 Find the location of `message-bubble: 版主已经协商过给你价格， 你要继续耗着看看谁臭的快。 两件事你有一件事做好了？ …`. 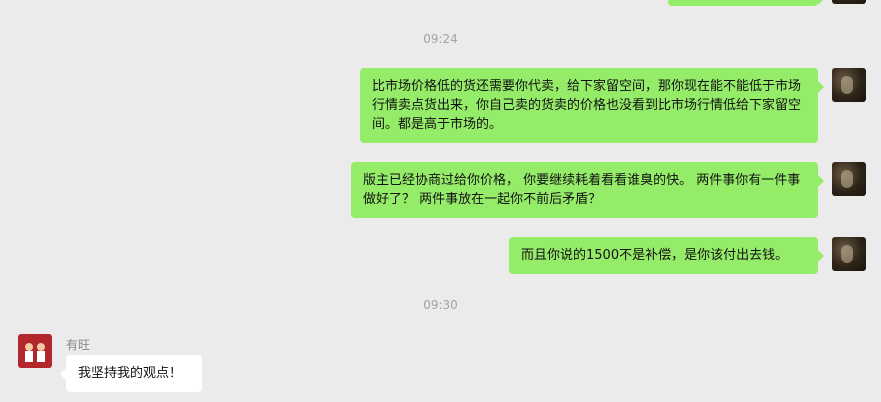

message-bubble: 版主已经协商过给你价格， 你要继续耗着看看谁臭的快。 两件事你有一件事做好了？ … is located at coordinates (587, 190).